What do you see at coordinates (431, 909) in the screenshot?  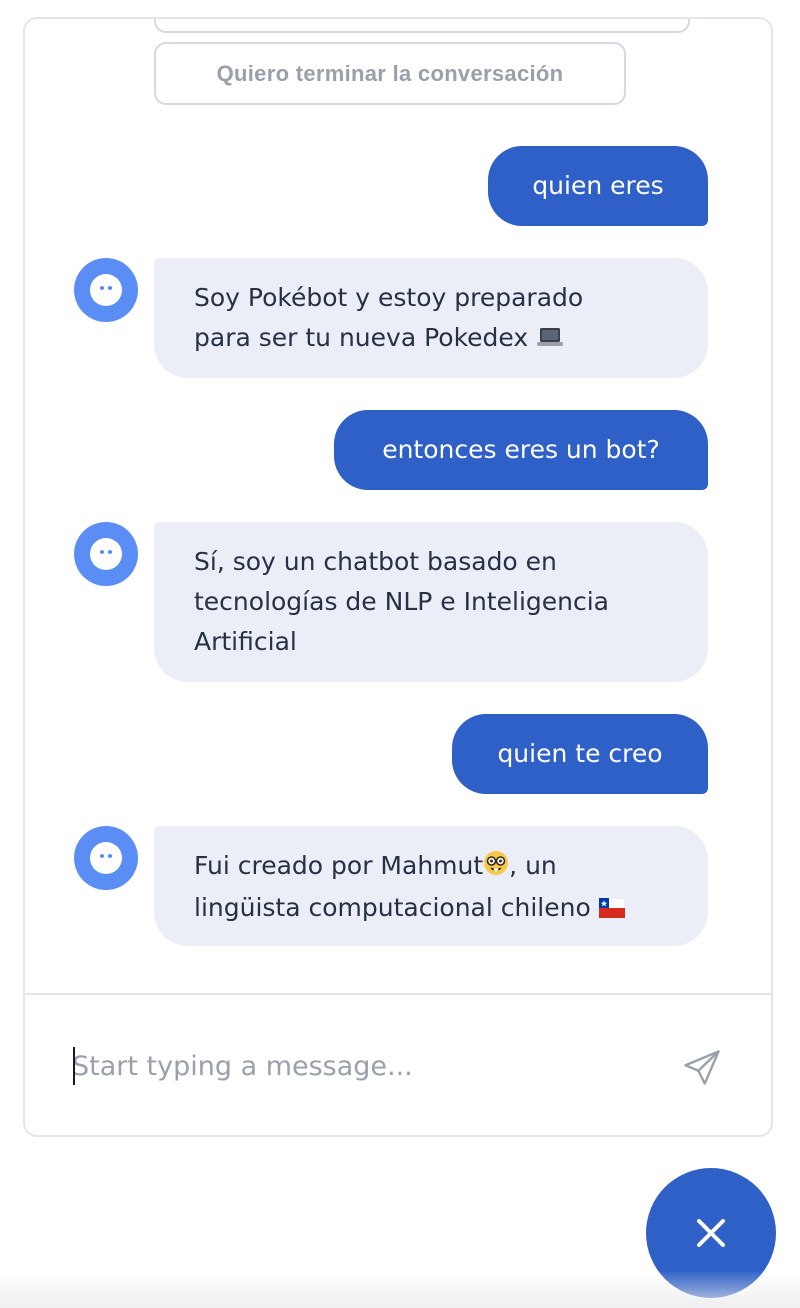 I see `message-line: lingüista computacional chileno` at bounding box center [431, 909].